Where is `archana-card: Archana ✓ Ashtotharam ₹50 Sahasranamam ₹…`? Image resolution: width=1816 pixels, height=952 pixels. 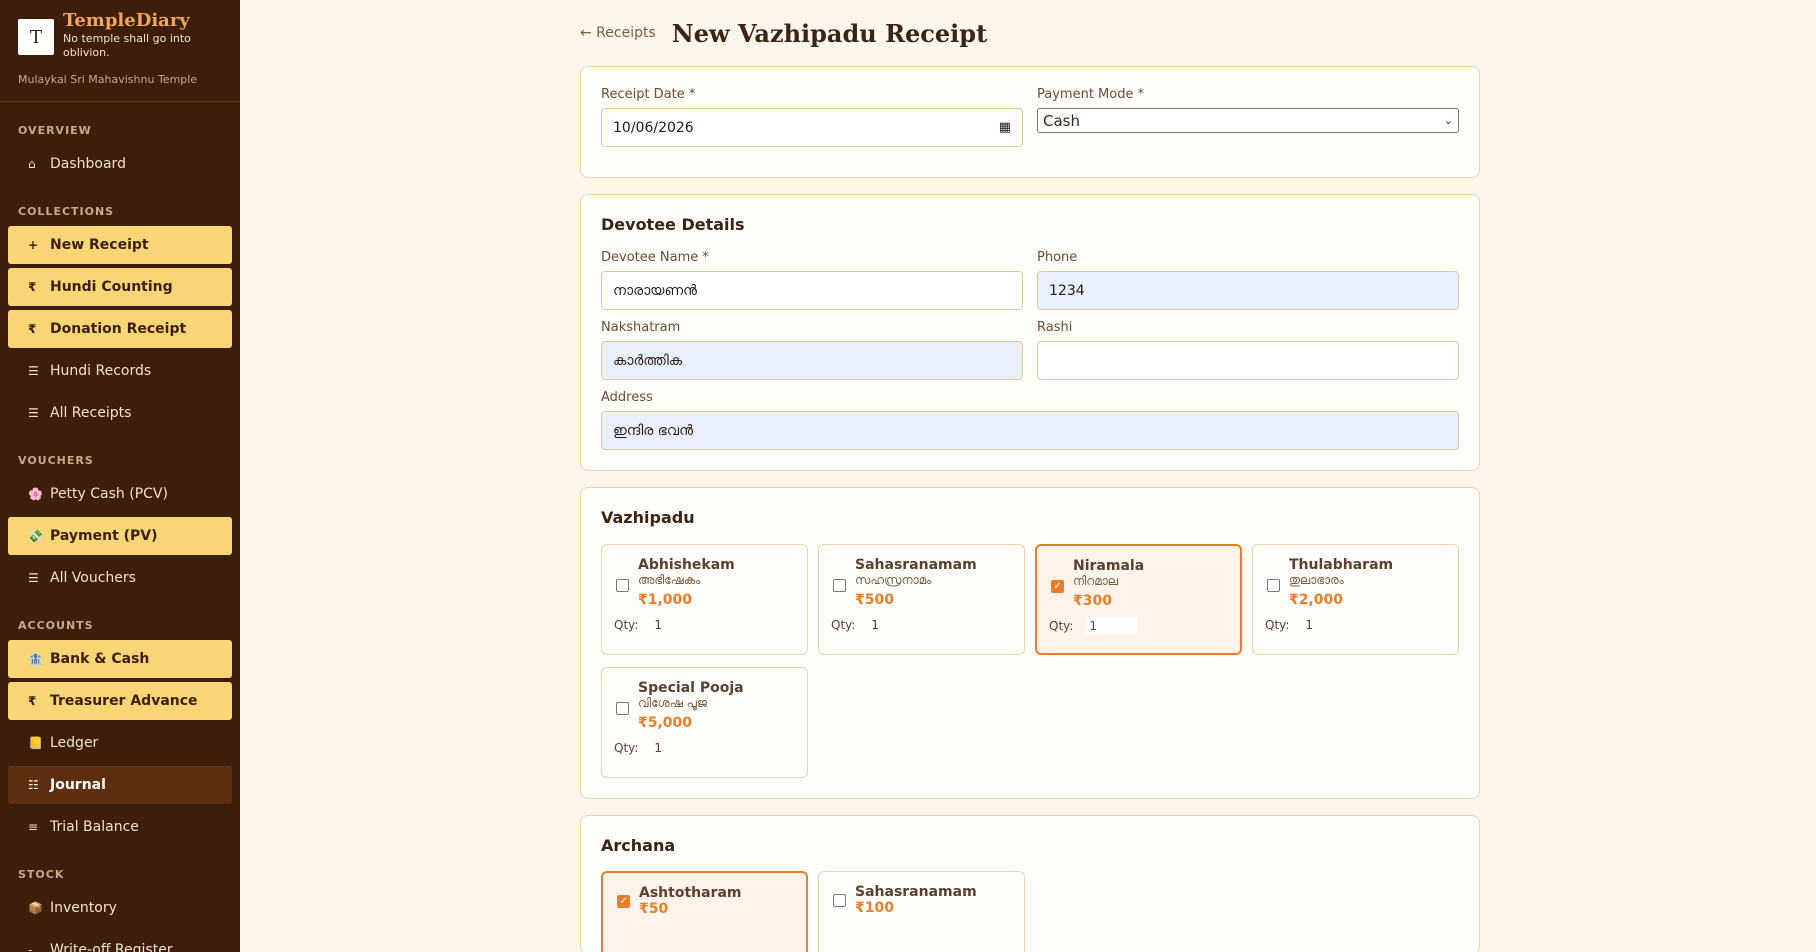
archana-card: Archana ✓ Ashtotharam ₹50 Sahasranamam ₹… is located at coordinates (1030, 883).